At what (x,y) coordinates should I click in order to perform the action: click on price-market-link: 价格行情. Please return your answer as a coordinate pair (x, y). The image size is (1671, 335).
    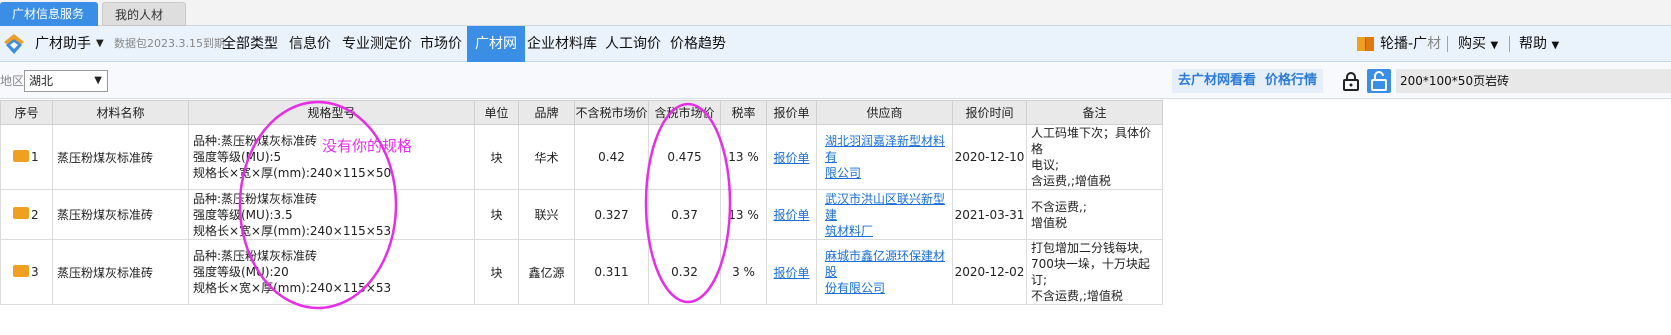
    Looking at the image, I should click on (1291, 81).